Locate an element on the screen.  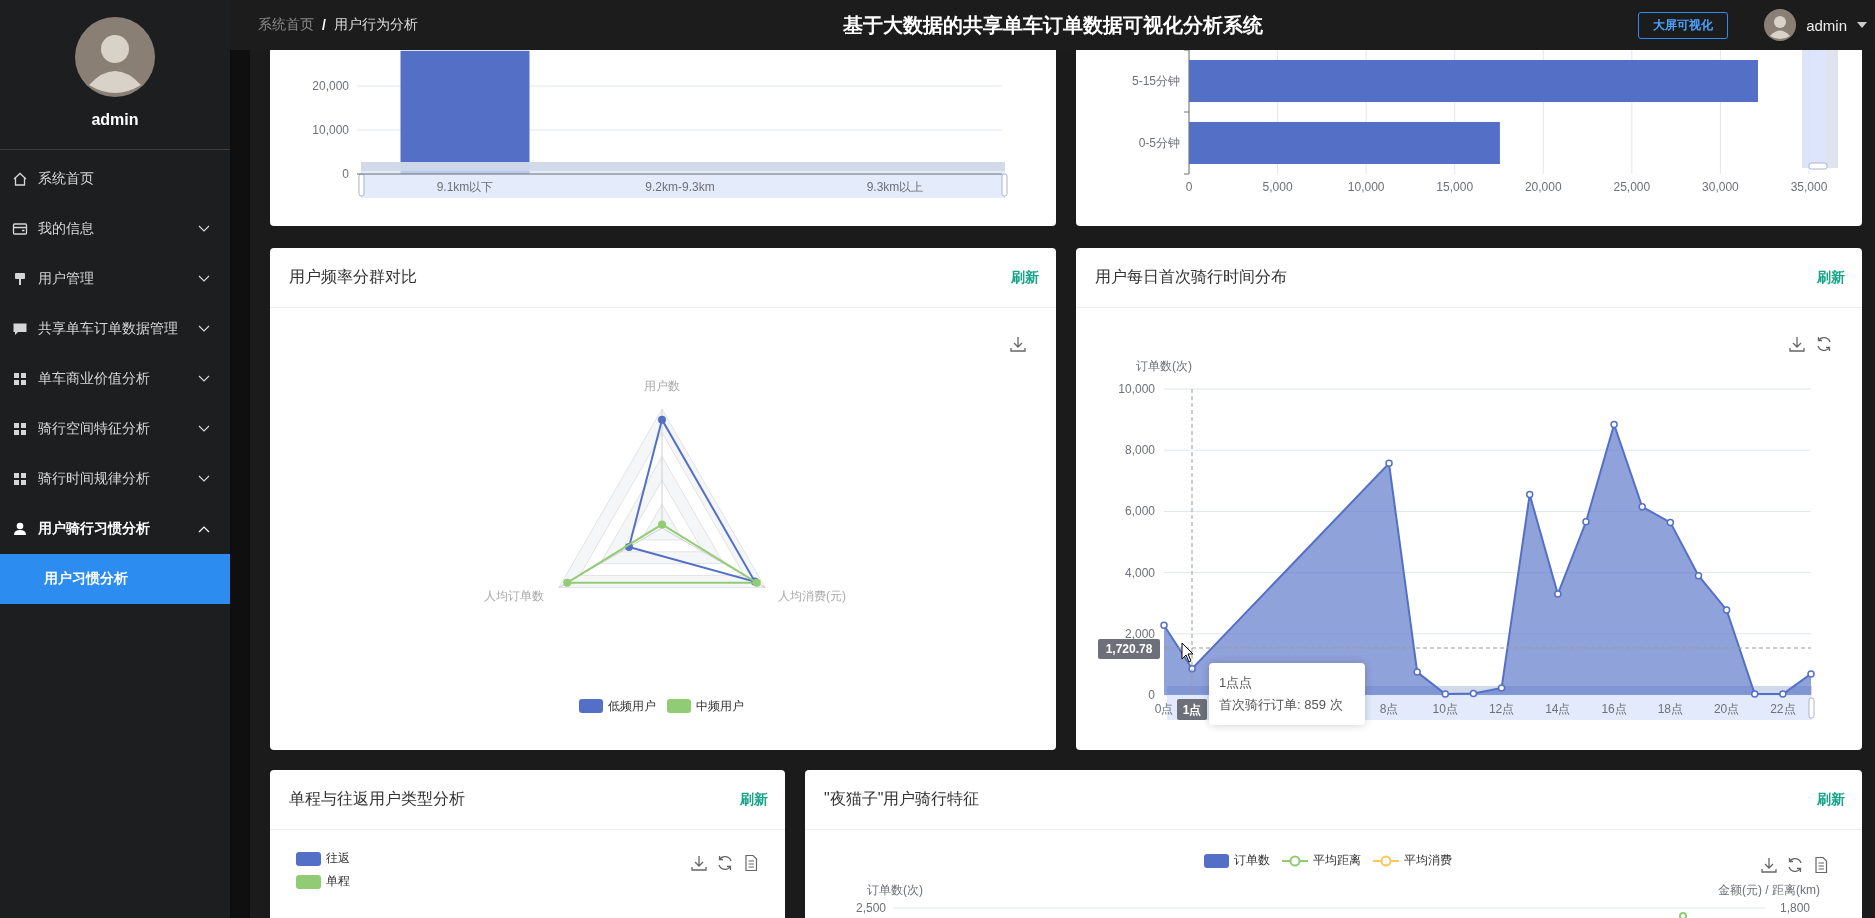
menu-item: 单车商业价值分析 is located at coordinates (115, 379).